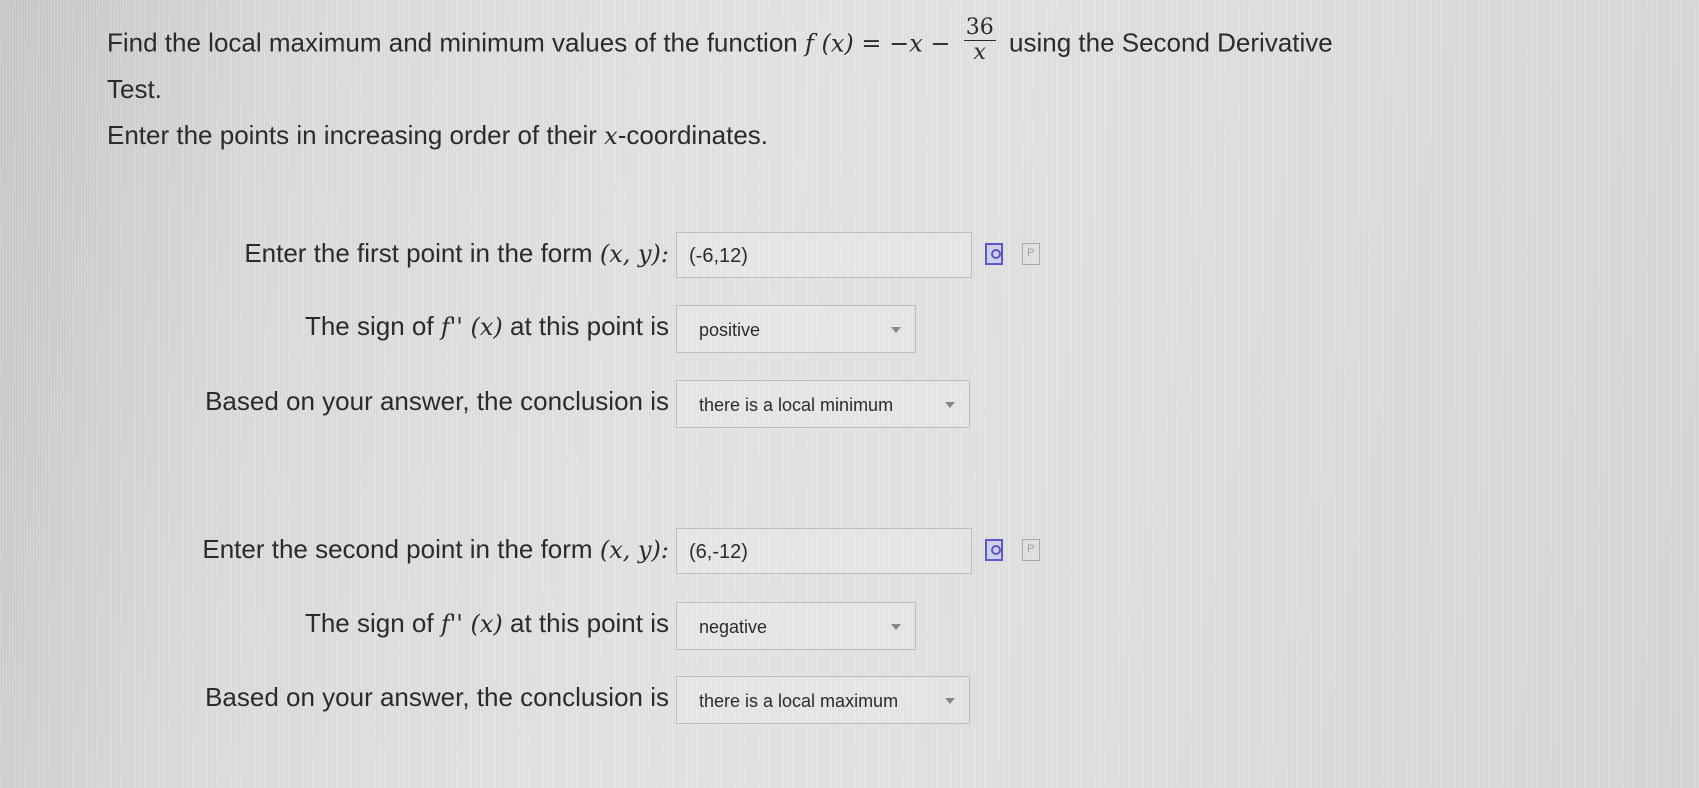 This screenshot has height=788, width=1699. I want to click on point2-conclusion-value: there is a local maximum, so click(799, 701).